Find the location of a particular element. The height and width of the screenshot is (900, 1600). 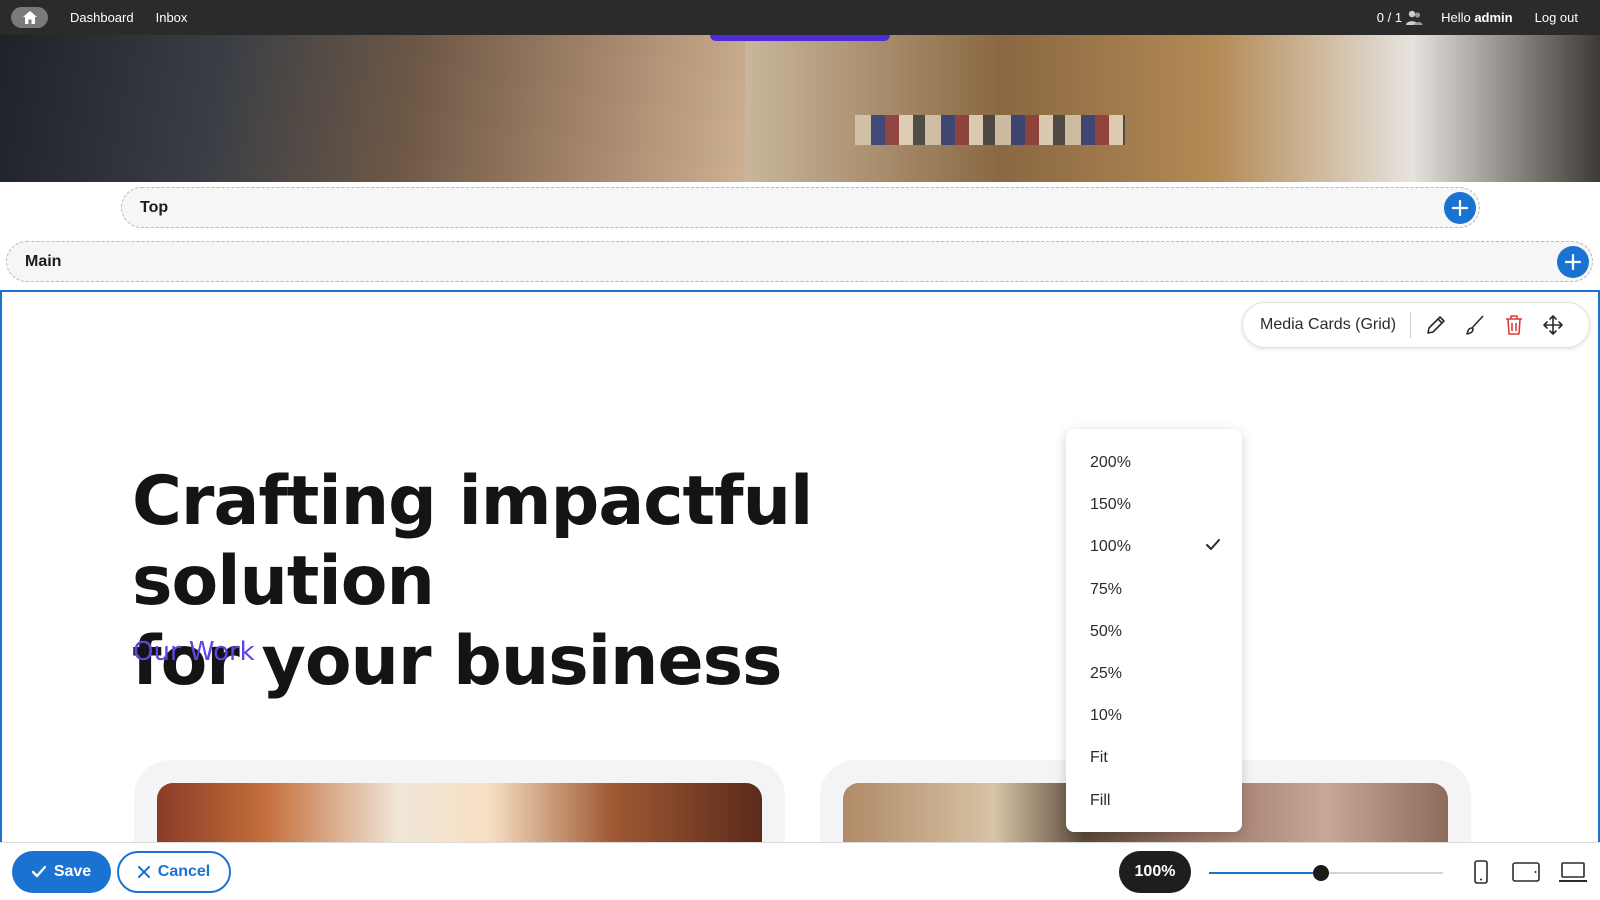

zoom-option-200: 200% is located at coordinates (1154, 463).